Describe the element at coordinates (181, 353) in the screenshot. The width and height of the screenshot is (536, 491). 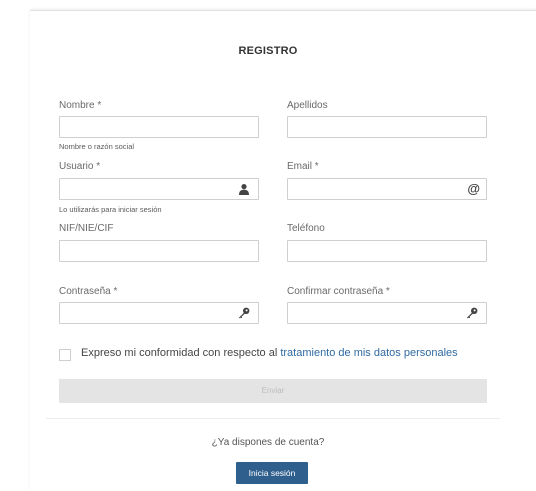
I see `consent-label: Expreso mi conformidad con respecto al` at that location.